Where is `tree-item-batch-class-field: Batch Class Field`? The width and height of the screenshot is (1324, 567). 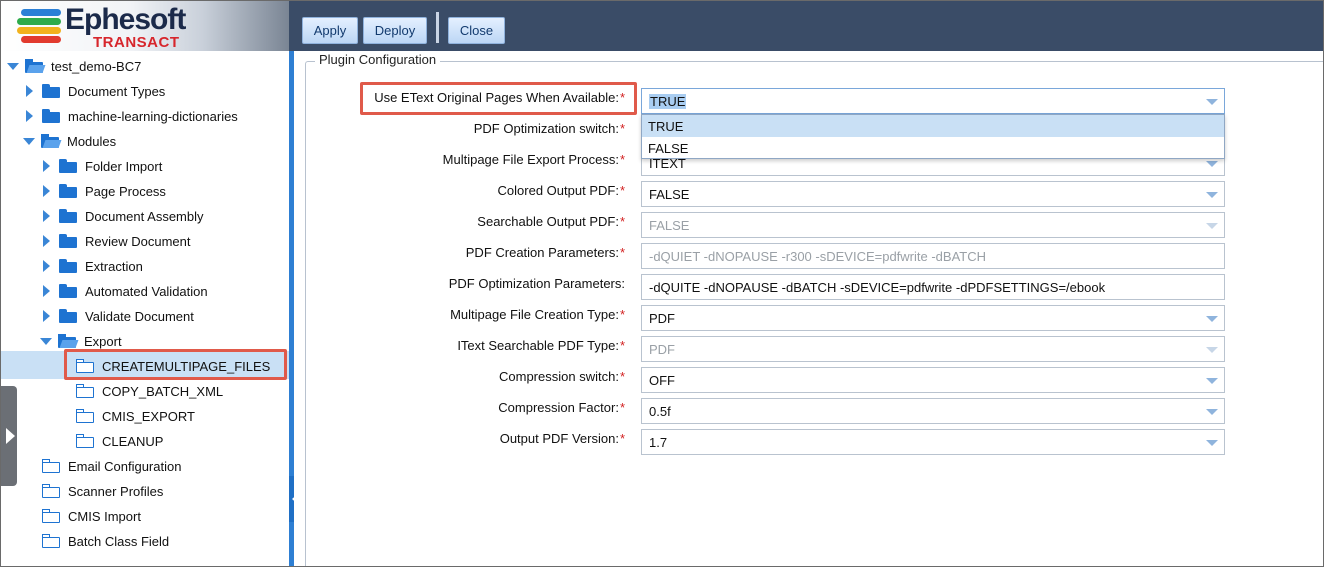 tree-item-batch-class-field: Batch Class Field is located at coordinates (105, 541).